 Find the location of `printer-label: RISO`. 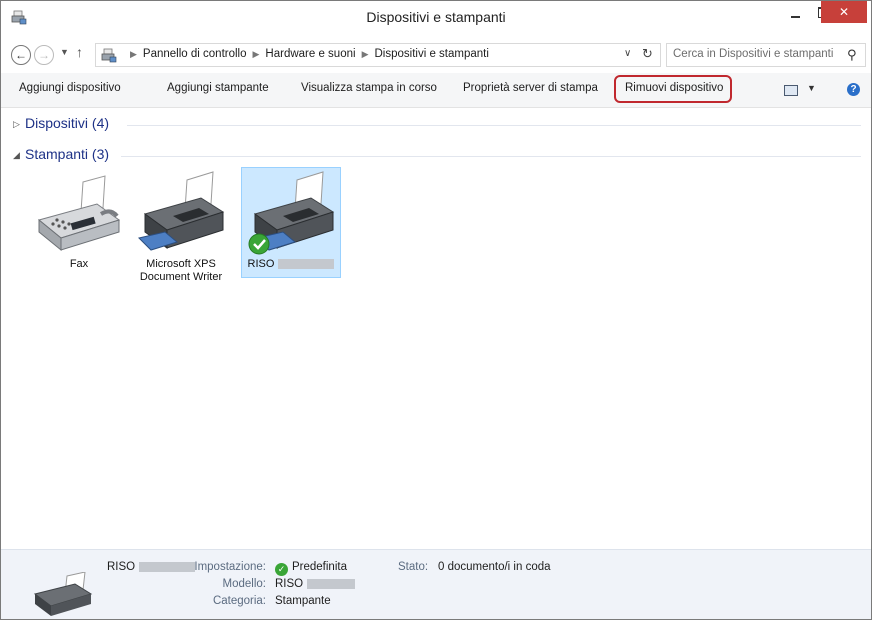

printer-label: RISO is located at coordinates (291, 264).